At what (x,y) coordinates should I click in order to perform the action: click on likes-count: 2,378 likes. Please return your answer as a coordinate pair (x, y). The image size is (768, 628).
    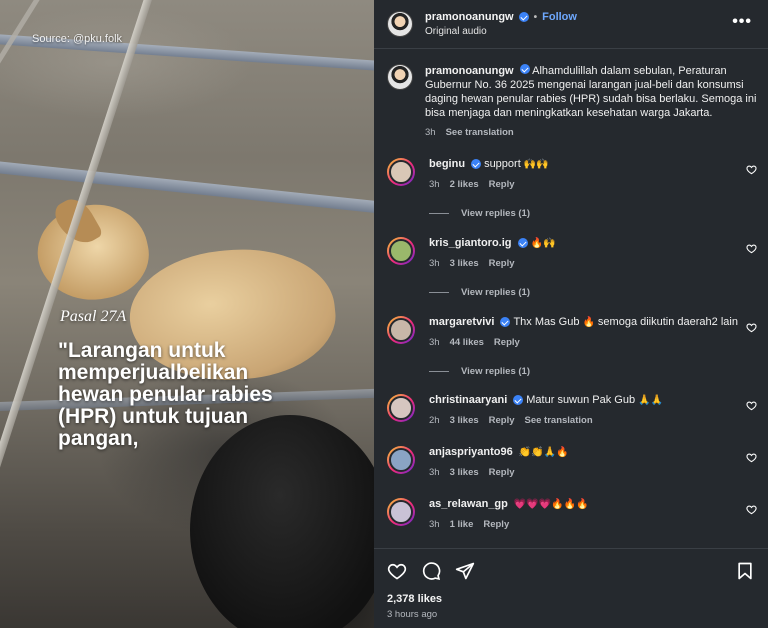
    Looking at the image, I should click on (414, 599).